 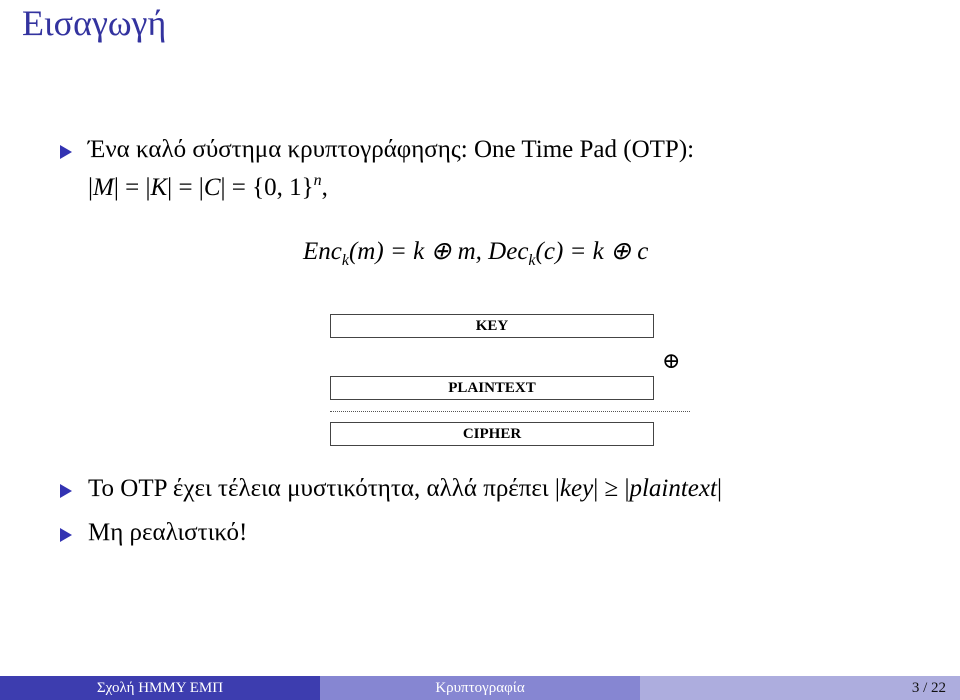 I want to click on dec-subscript: k, so click(x=532, y=260).